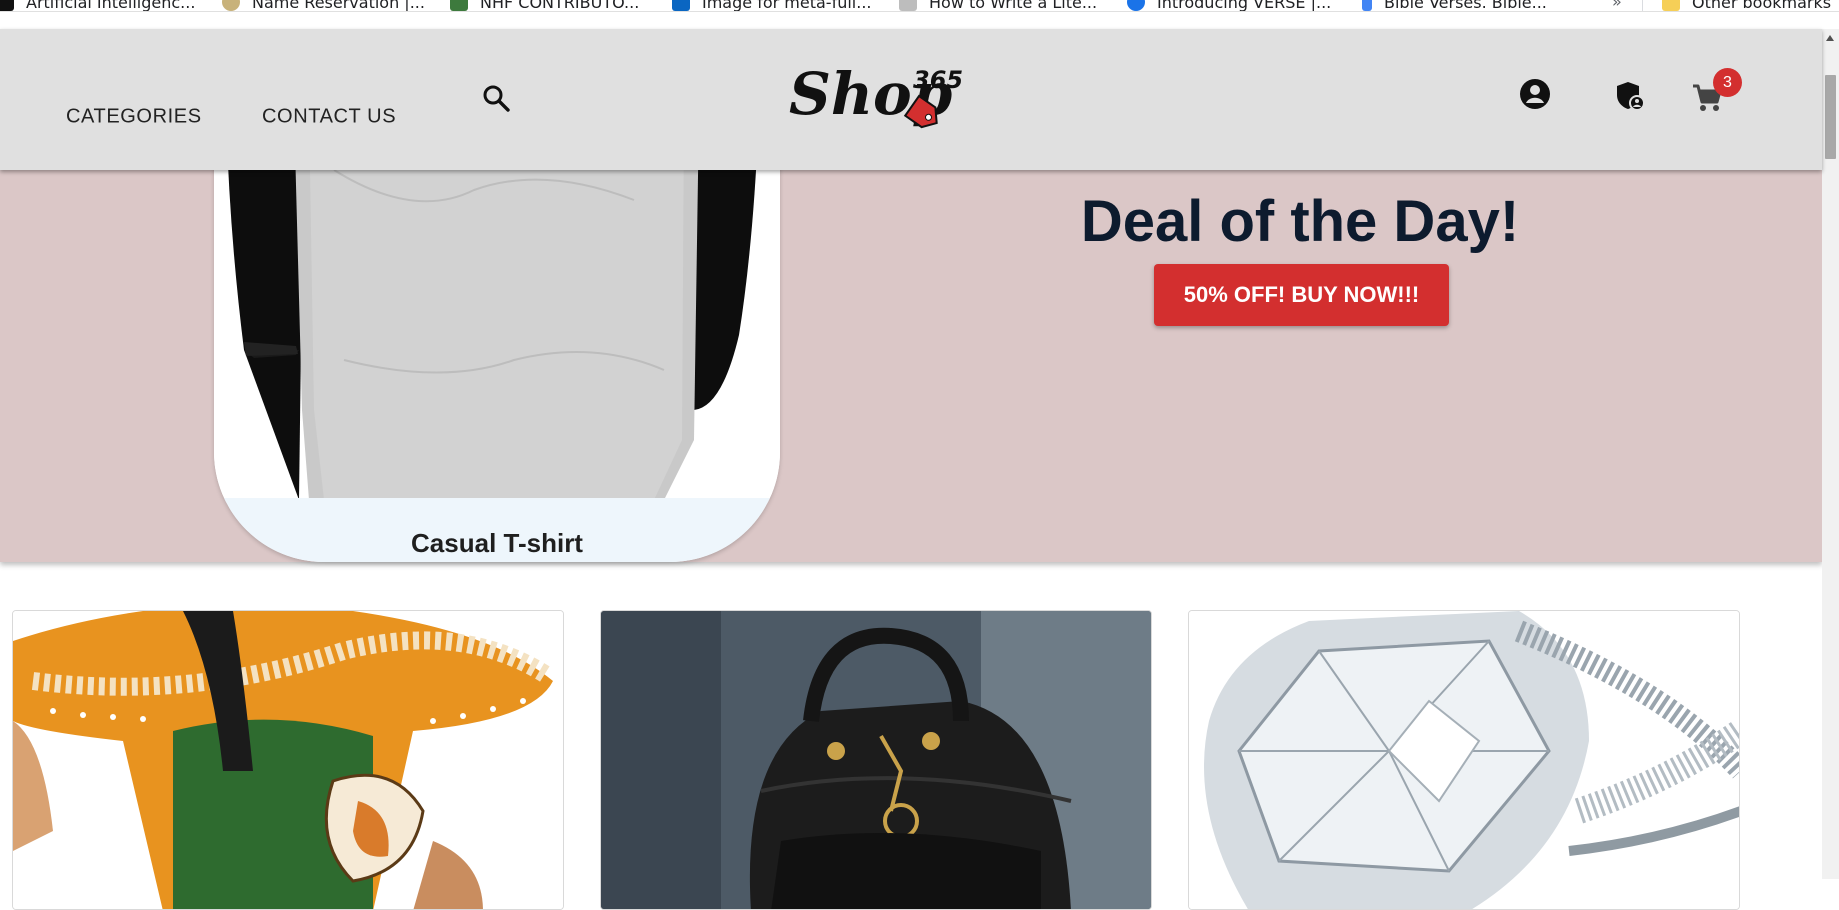  Describe the element at coordinates (1136, 5) in the screenshot. I see `verse-favicon-icon` at that location.